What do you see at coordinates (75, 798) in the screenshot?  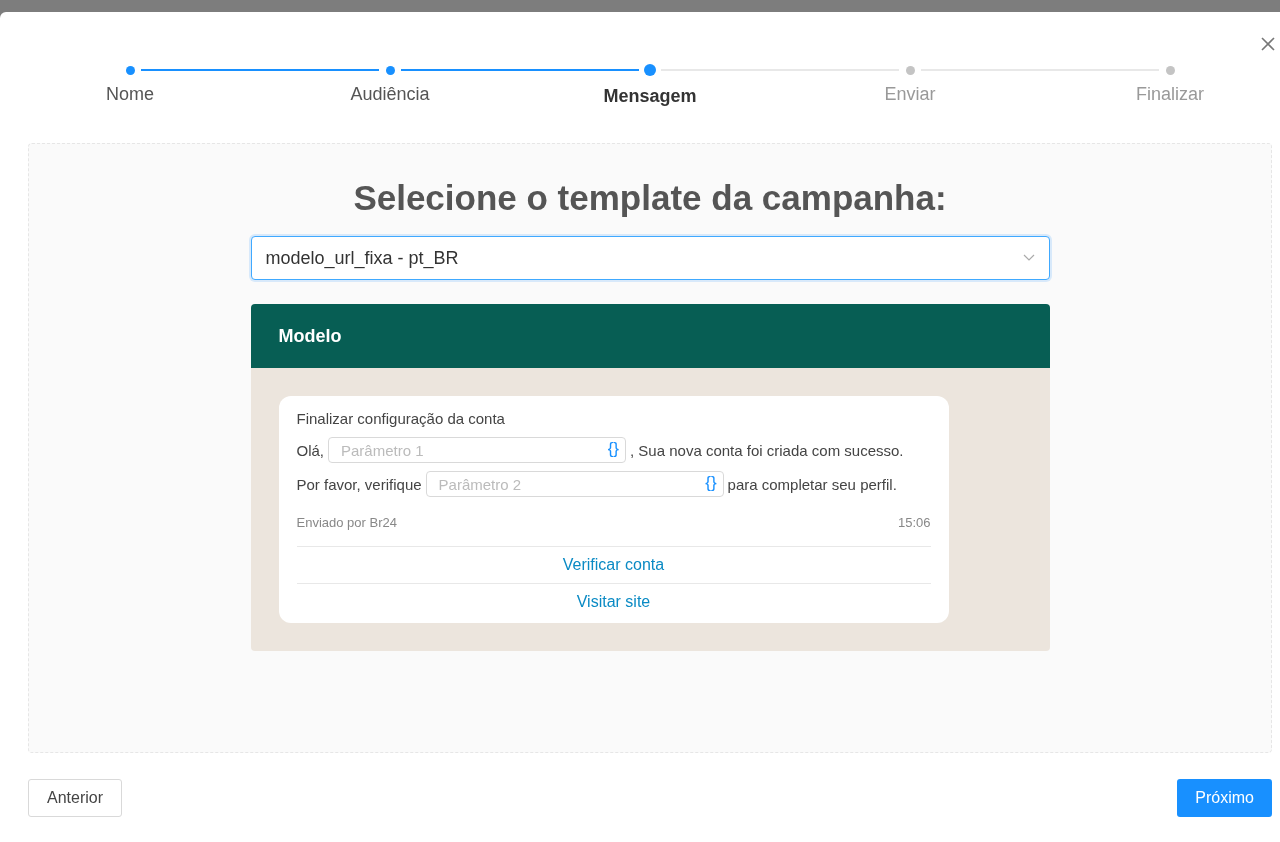 I see `previous-button: Anterior` at bounding box center [75, 798].